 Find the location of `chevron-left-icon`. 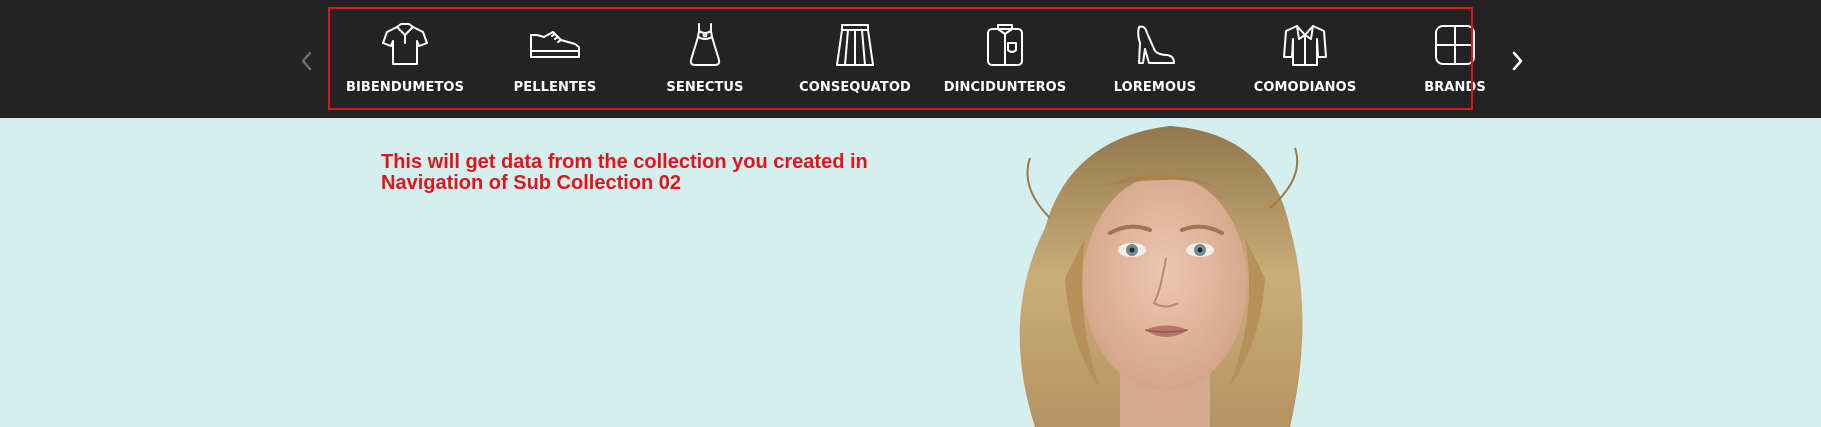

chevron-left-icon is located at coordinates (306, 61).